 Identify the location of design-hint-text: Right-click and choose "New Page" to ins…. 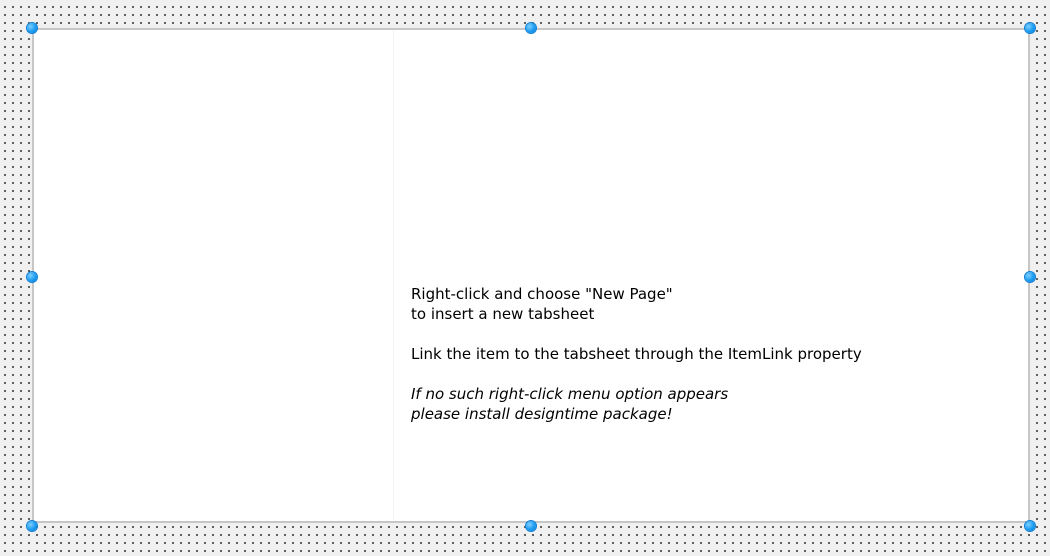
(636, 354).